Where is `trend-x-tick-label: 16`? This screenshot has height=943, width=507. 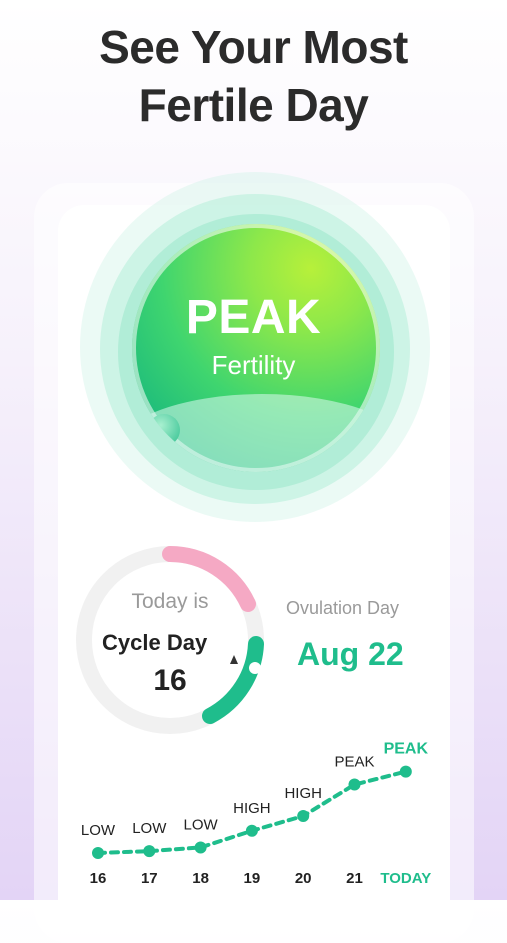 trend-x-tick-label: 16 is located at coordinates (98, 878).